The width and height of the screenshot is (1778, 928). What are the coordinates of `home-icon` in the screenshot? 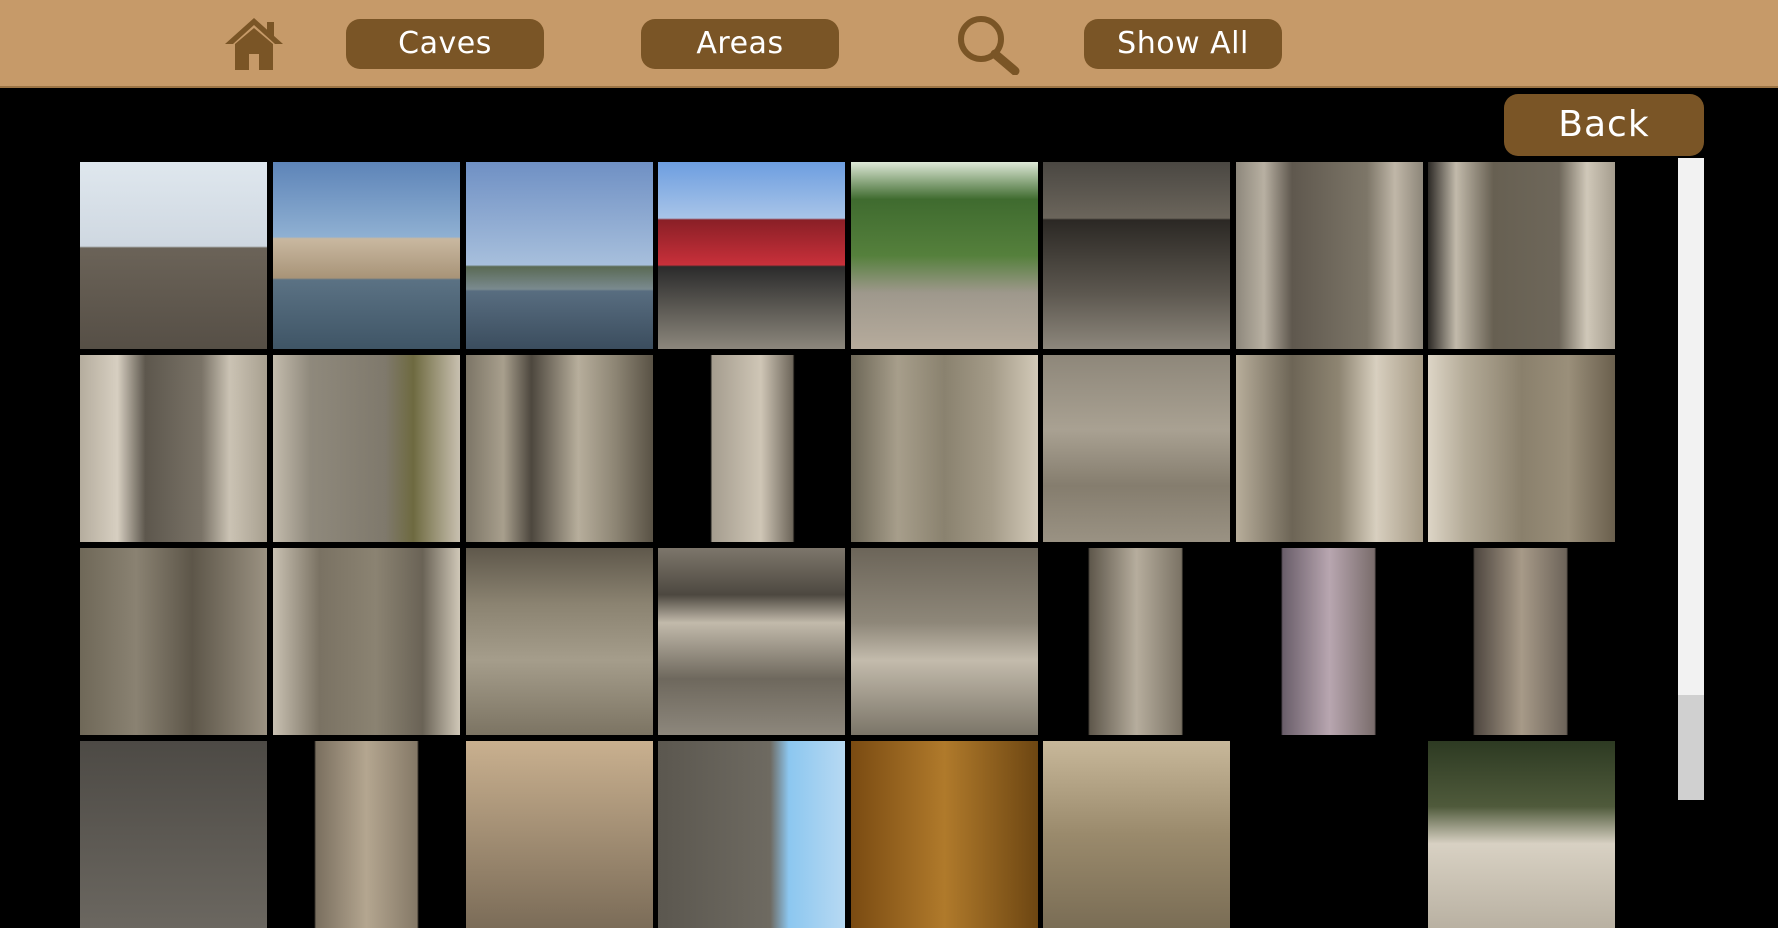 It's located at (254, 43).